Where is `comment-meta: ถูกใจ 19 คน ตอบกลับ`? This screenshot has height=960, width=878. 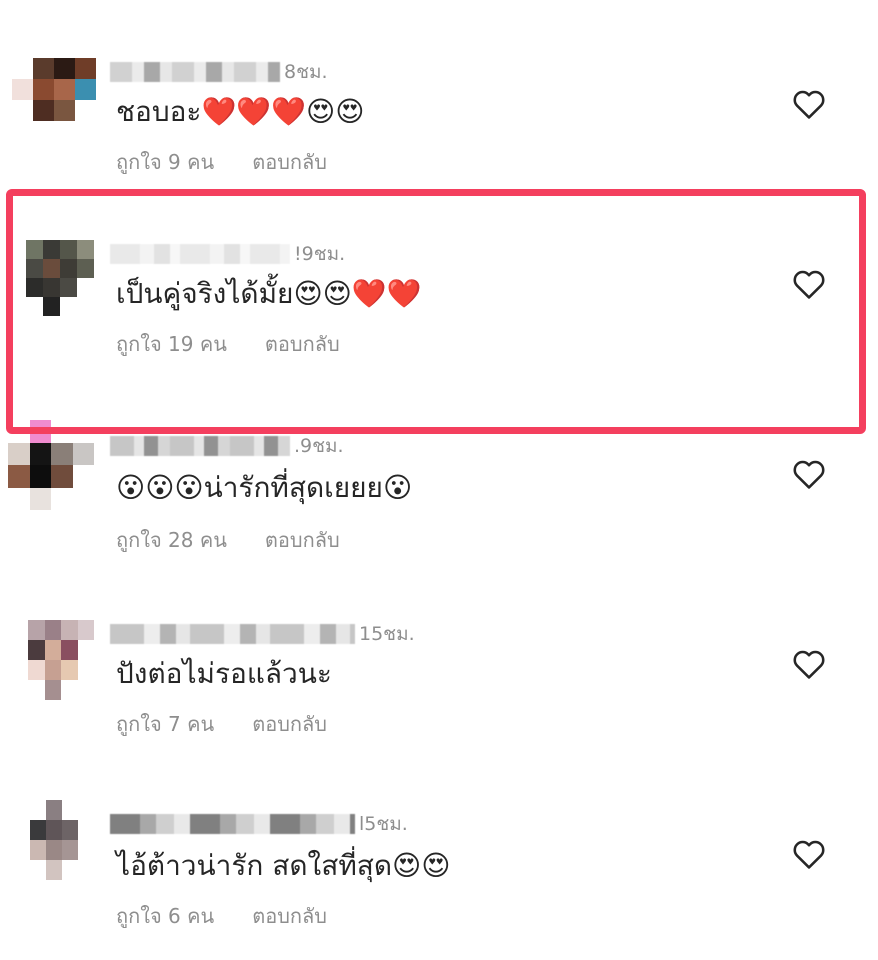
comment-meta: ถูกใจ 19 คน ตอบกลับ is located at coordinates (228, 344).